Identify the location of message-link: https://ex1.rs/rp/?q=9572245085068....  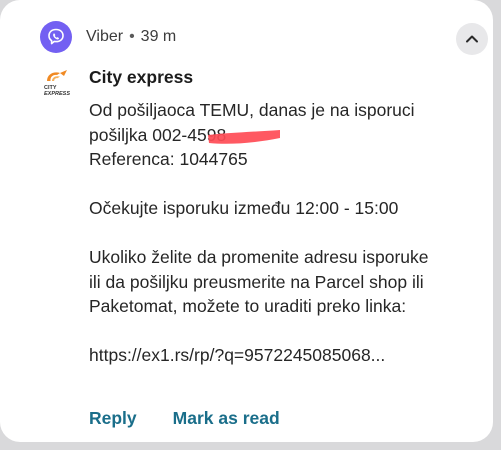
(286, 355).